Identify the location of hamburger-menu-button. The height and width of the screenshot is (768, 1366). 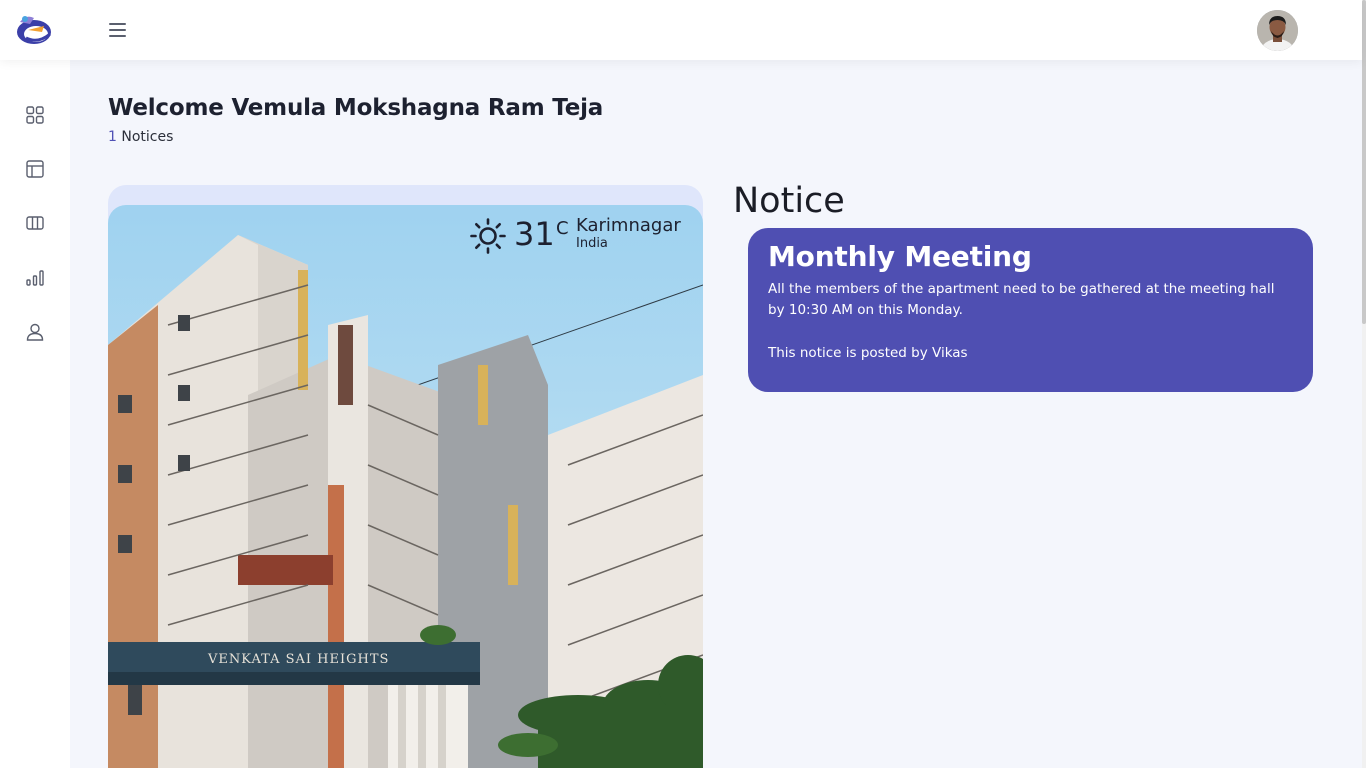
(118, 30).